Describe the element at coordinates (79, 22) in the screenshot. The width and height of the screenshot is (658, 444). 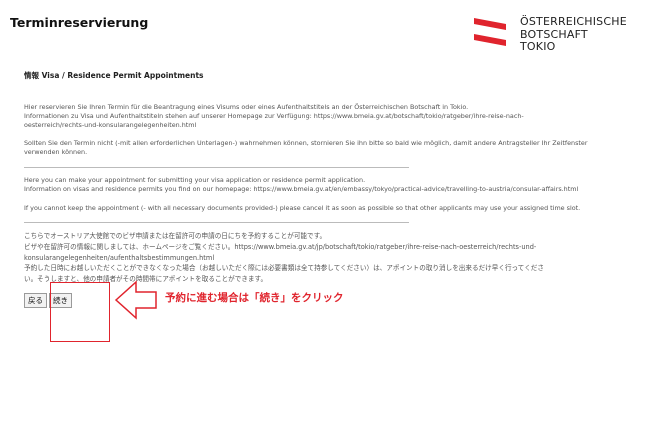
I see `page-title: Terminreservierung` at that location.